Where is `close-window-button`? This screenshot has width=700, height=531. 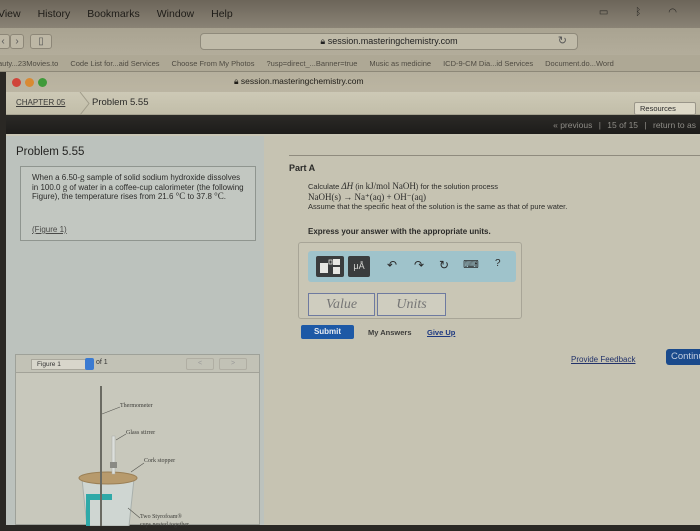
close-window-button is located at coordinates (16, 82).